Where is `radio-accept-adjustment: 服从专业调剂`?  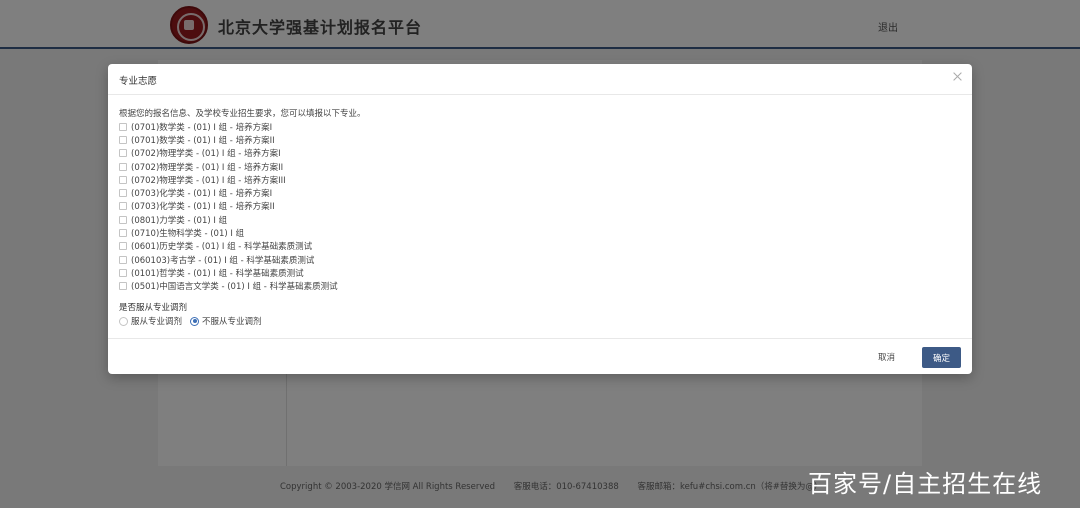
radio-accept-adjustment: 服从专业调剂 is located at coordinates (150, 321).